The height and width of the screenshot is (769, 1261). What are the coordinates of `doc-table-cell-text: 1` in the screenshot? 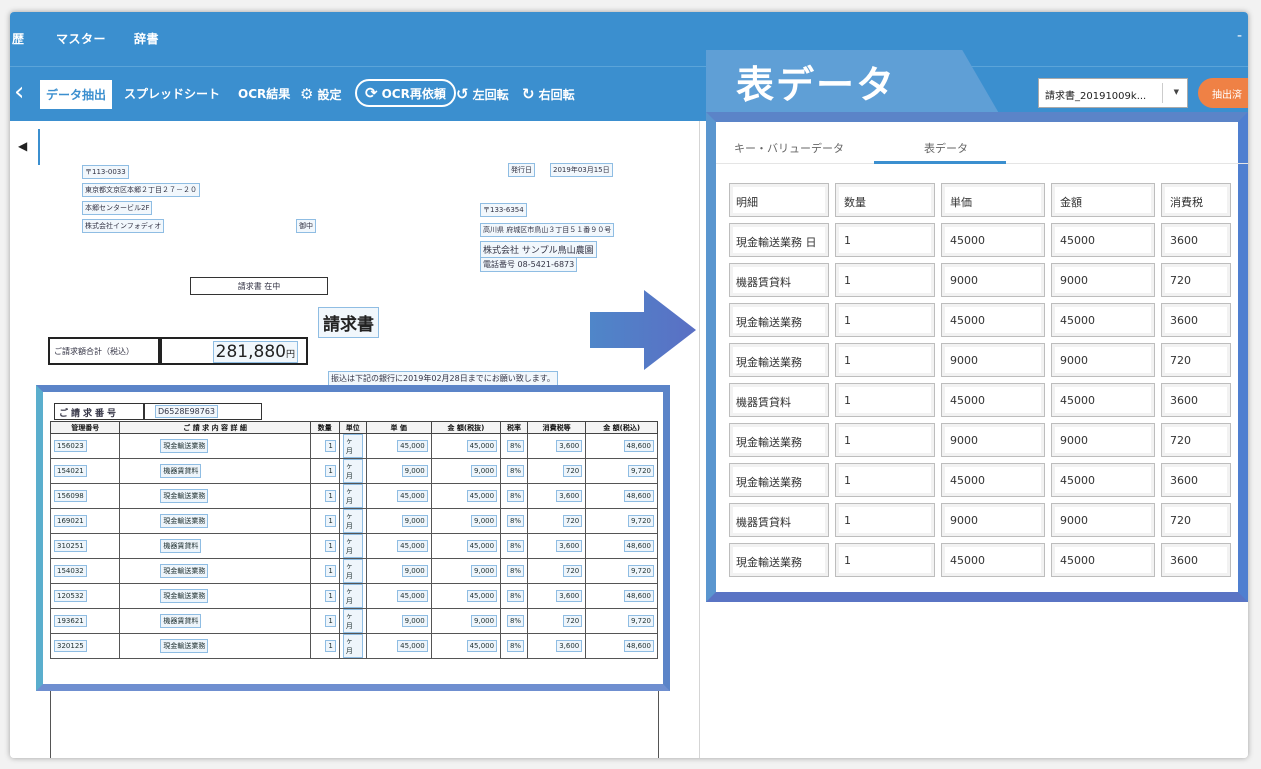 It's located at (330, 496).